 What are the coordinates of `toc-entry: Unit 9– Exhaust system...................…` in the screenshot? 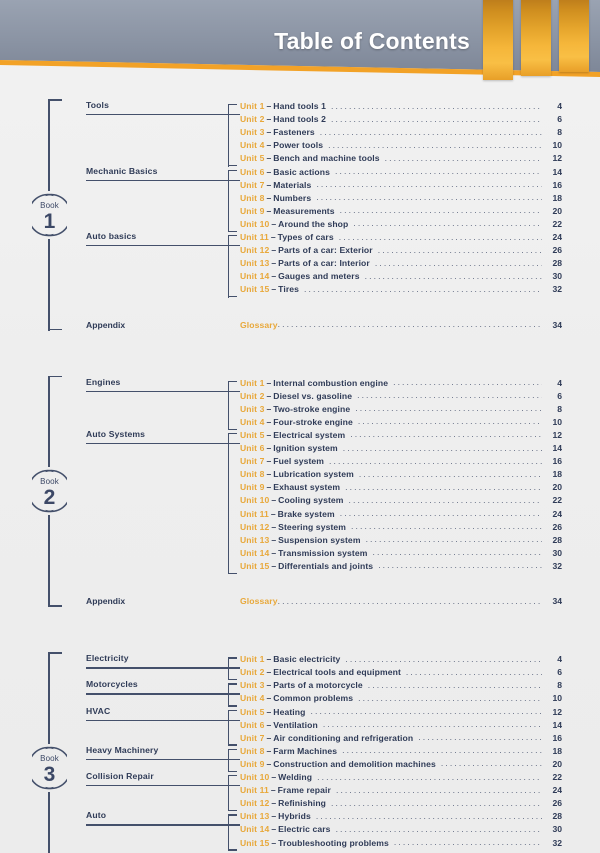 It's located at (401, 488).